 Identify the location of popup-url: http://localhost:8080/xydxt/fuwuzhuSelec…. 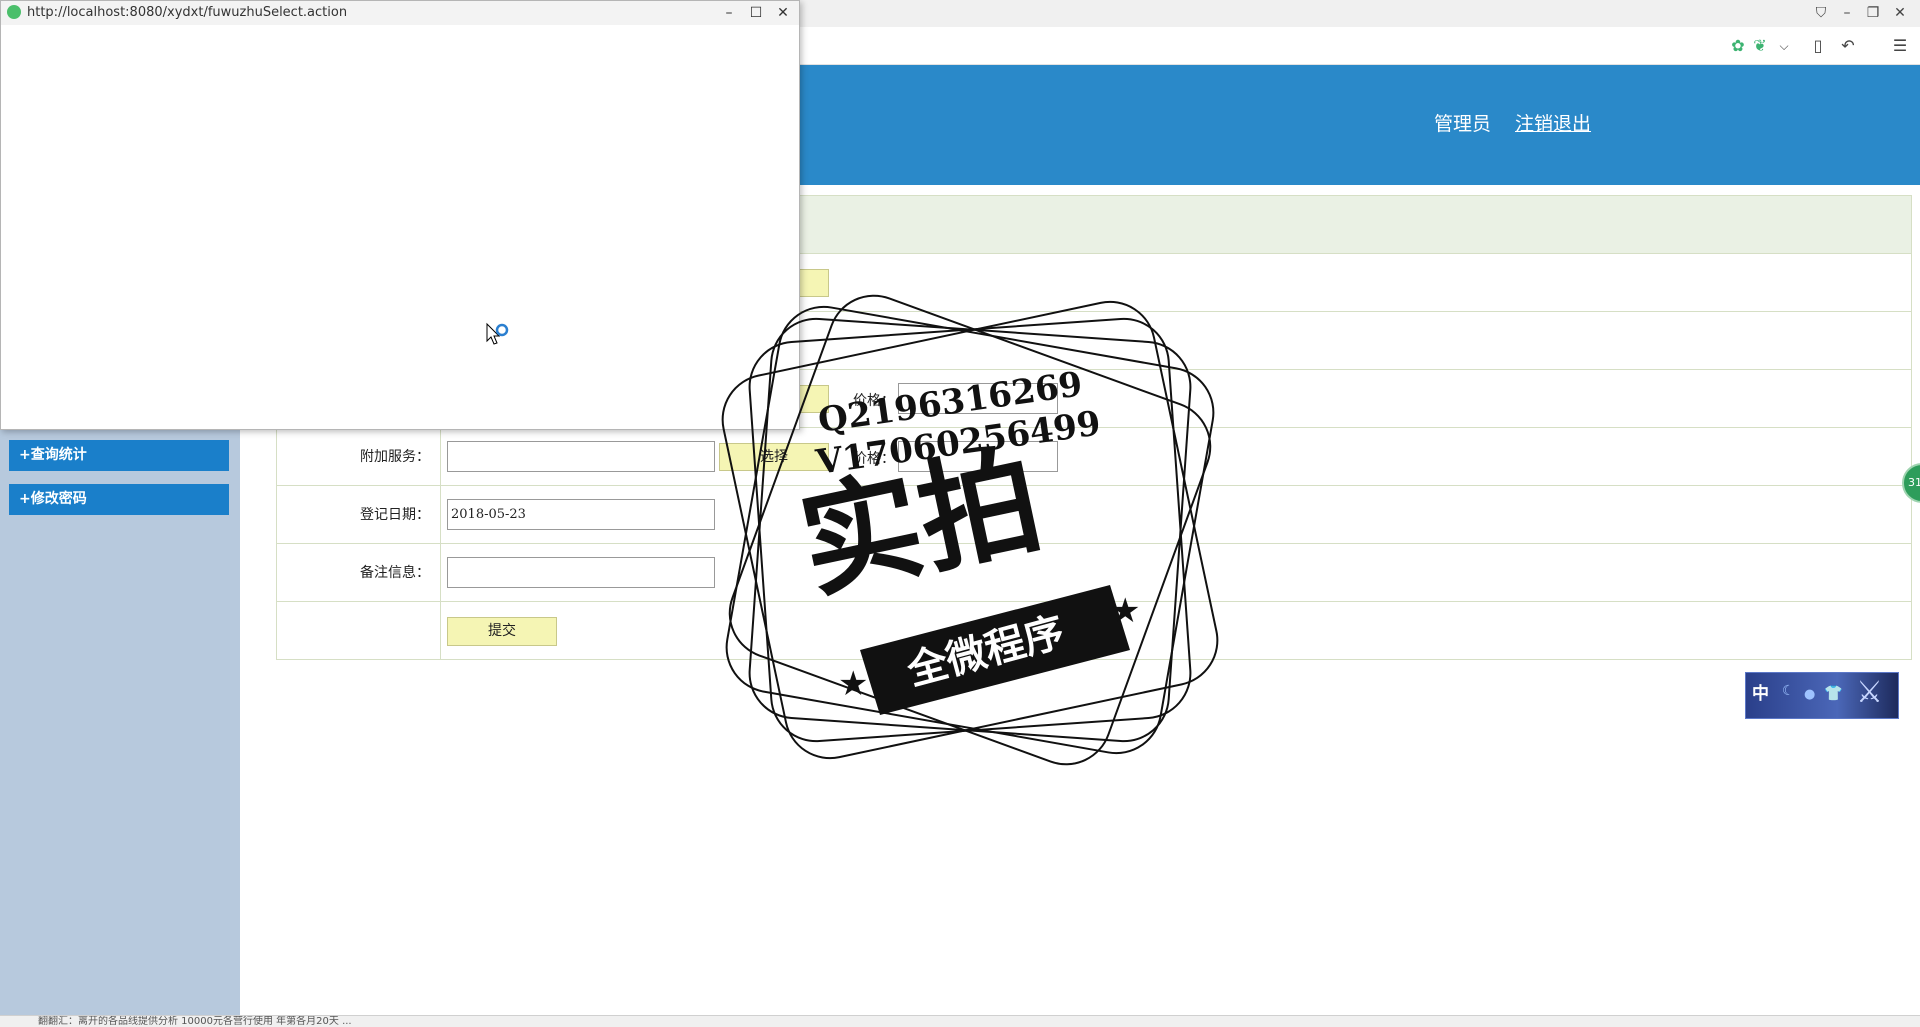
(187, 12).